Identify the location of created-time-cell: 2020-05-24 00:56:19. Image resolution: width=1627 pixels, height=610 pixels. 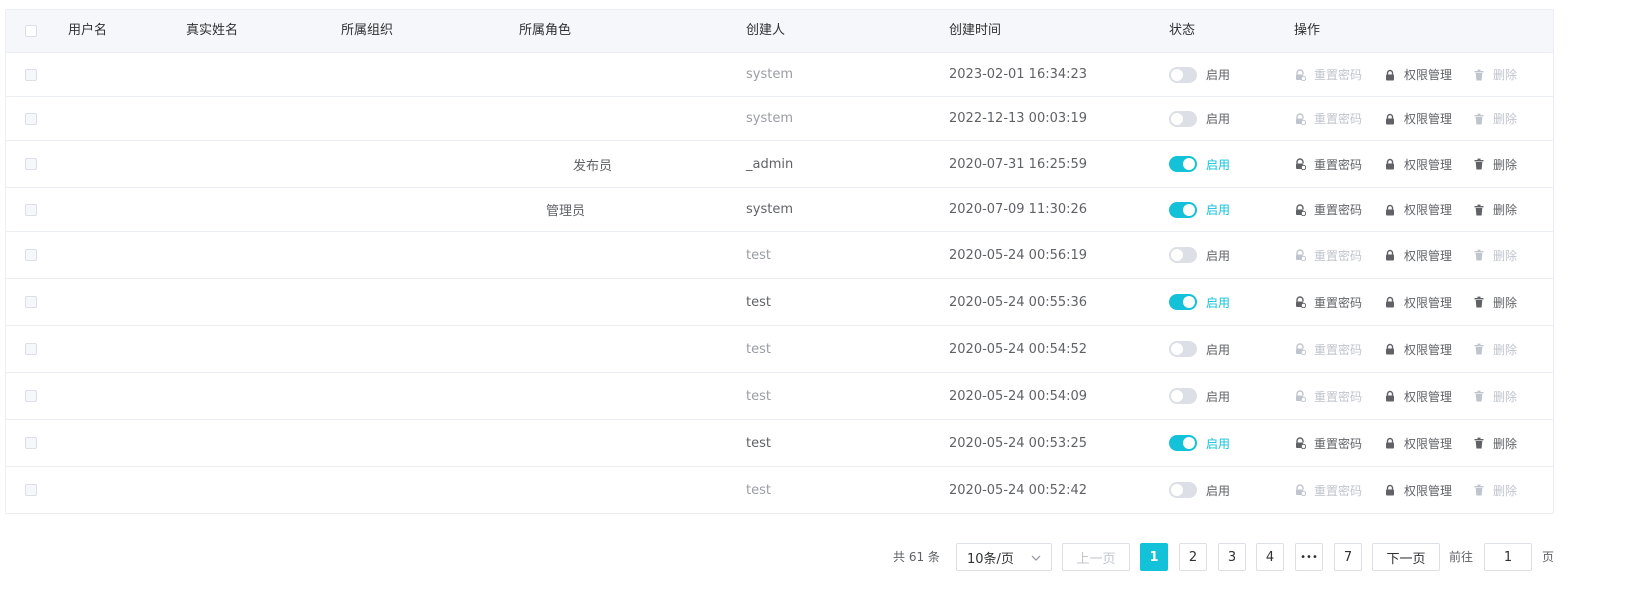
(1018, 255).